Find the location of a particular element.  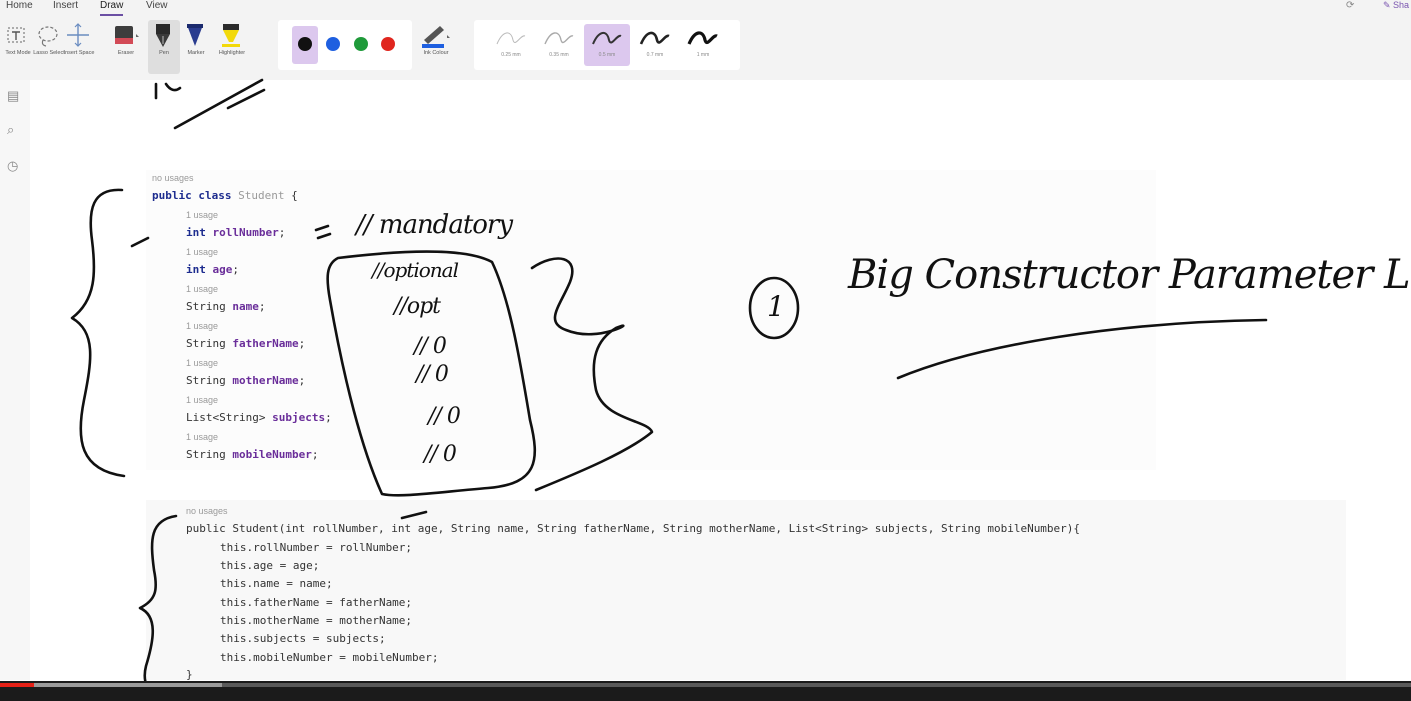

thickness-05-label: 0.5 mm is located at coordinates (607, 55).